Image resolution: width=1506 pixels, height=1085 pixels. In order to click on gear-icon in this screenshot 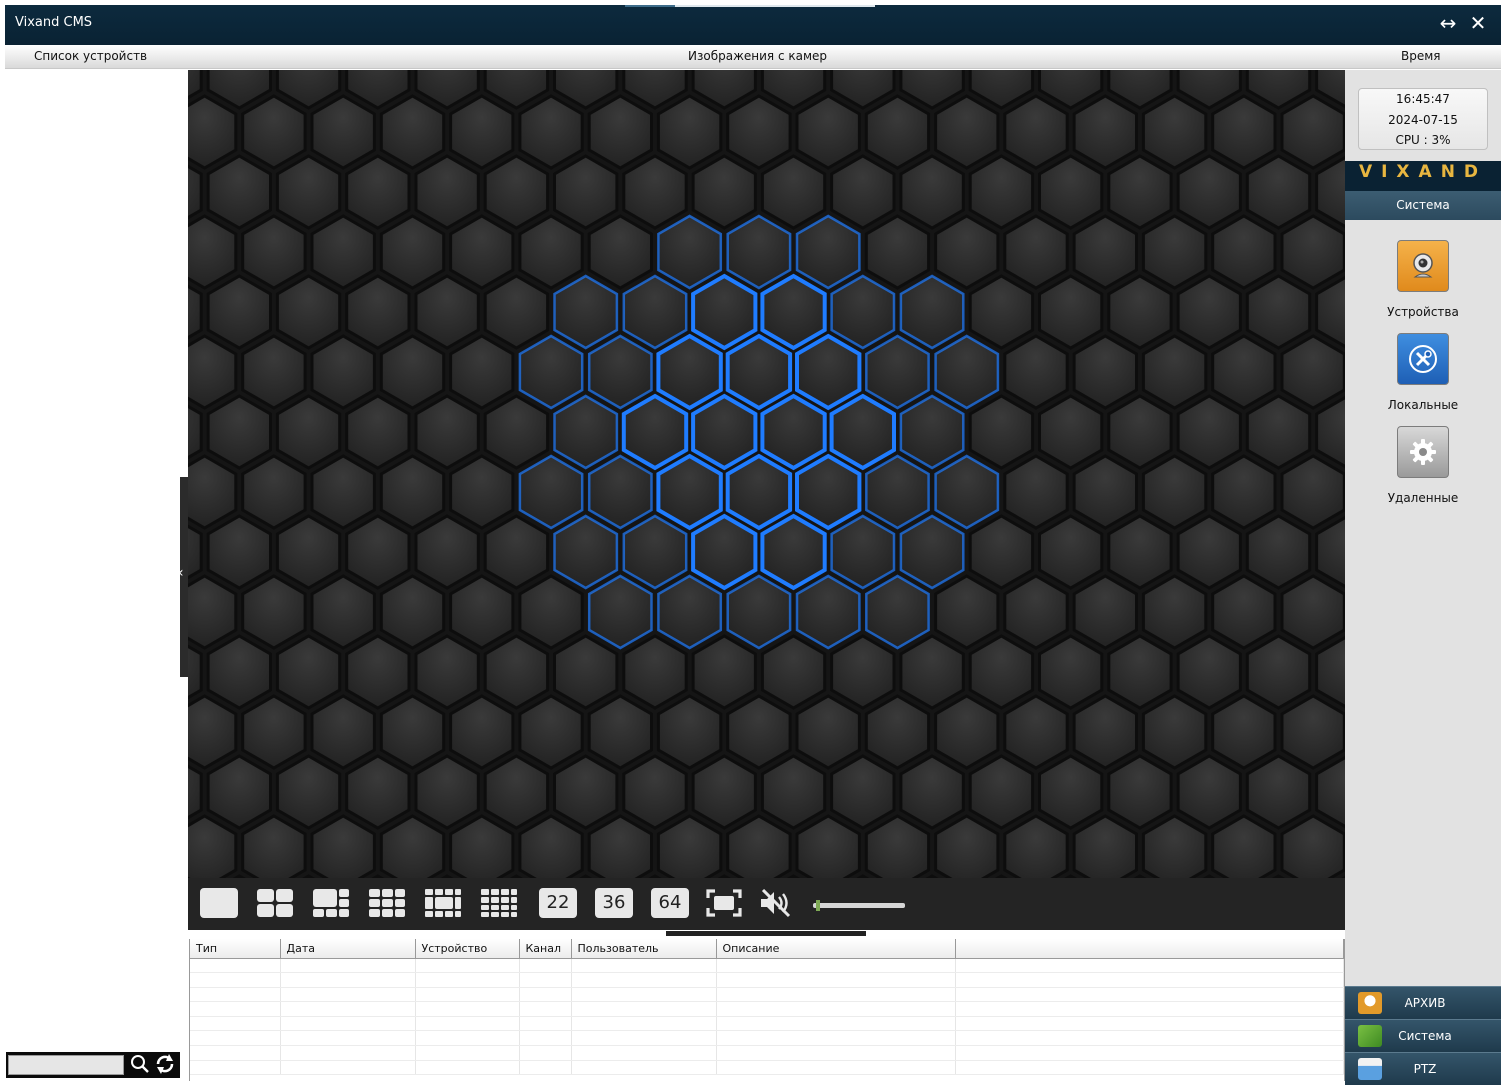, I will do `click(1423, 452)`.